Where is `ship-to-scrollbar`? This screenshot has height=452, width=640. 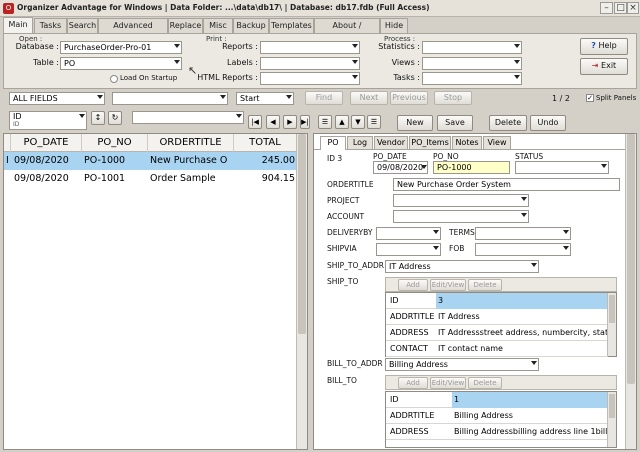 ship-to-scrollbar is located at coordinates (611, 324).